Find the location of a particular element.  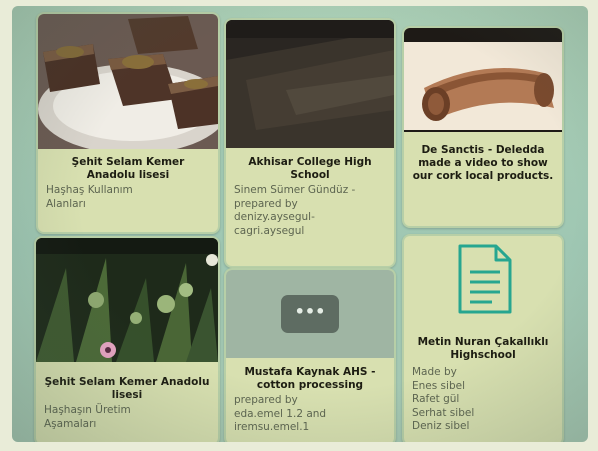

desc-line: Haşhaş Kullanım is located at coordinates (89, 190).